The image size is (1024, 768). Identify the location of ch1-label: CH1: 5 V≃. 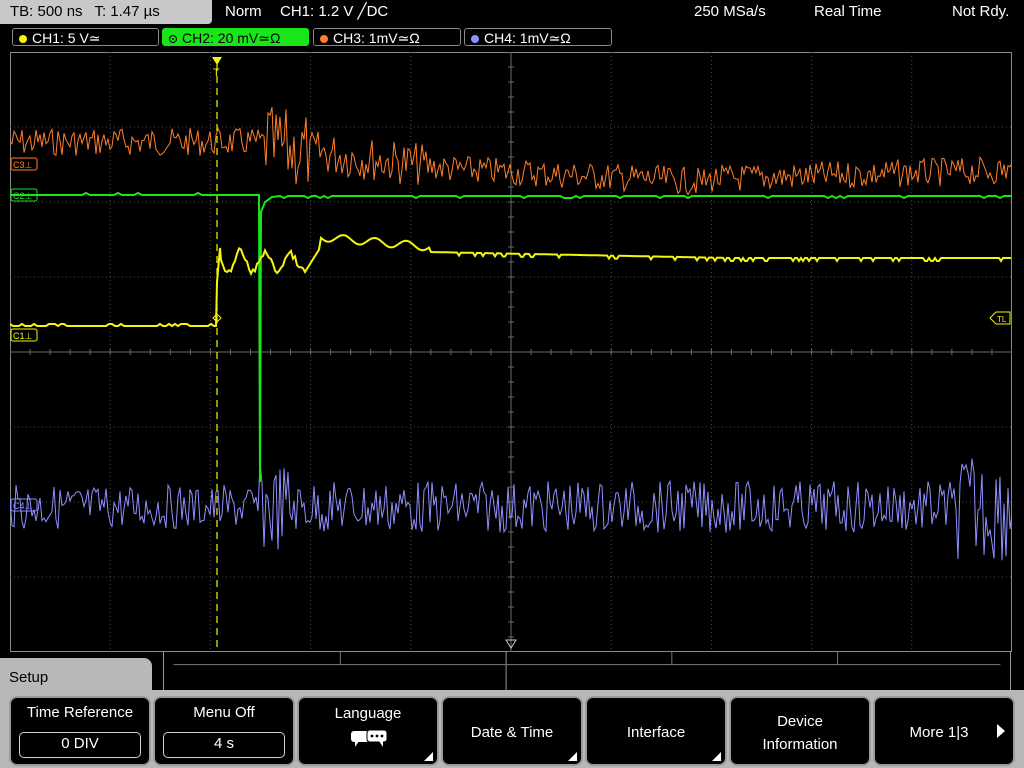
(66, 38).